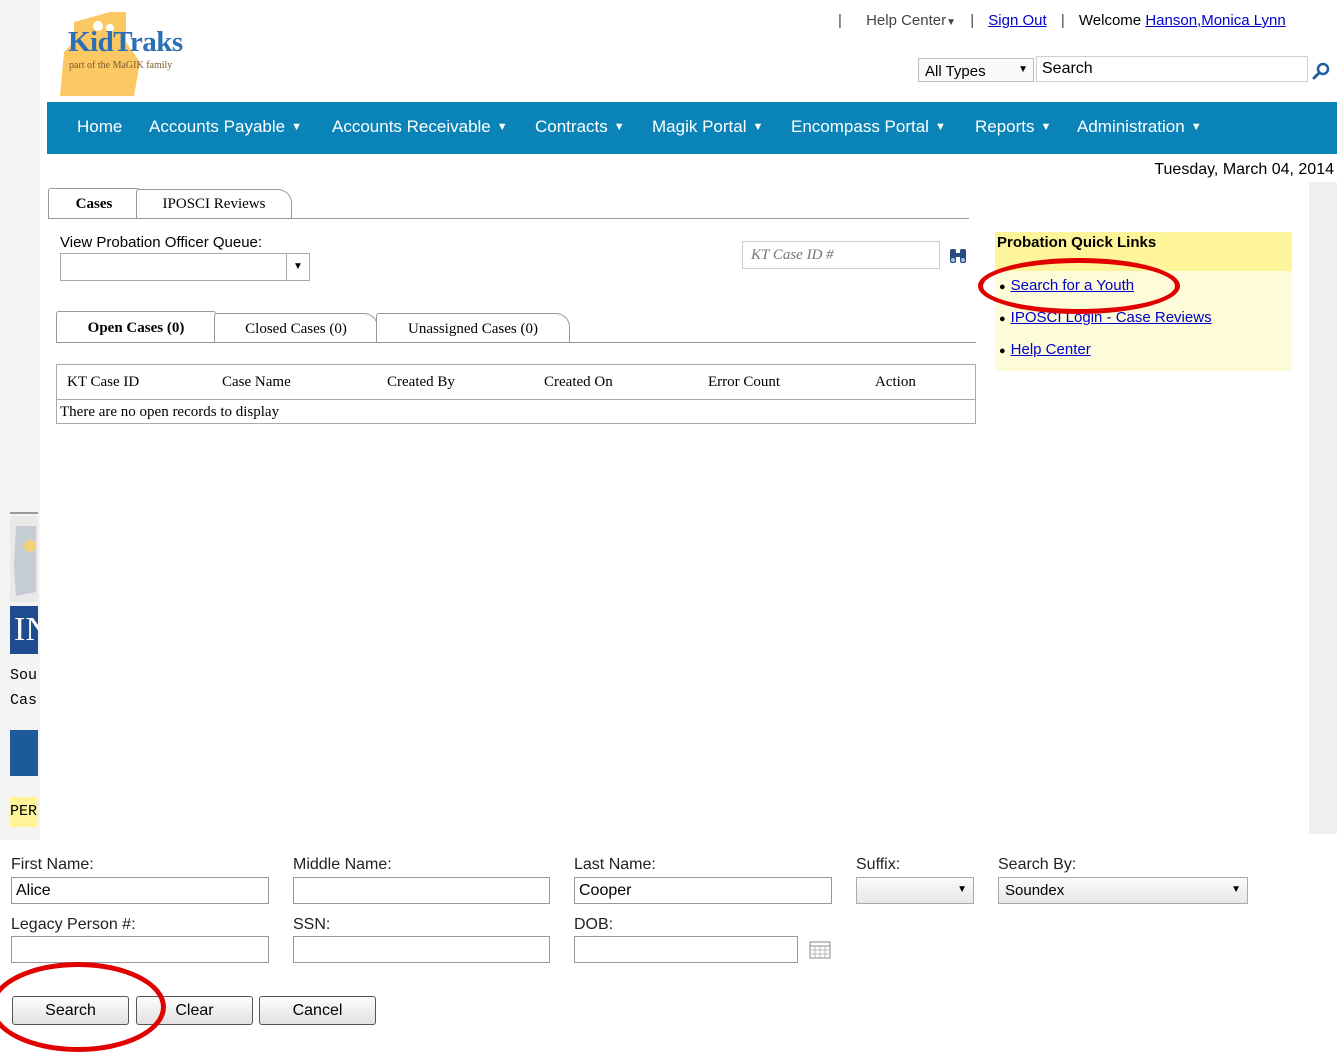  Describe the element at coordinates (1017, 20) in the screenshot. I see `sign-out-link: Sign Out` at that location.